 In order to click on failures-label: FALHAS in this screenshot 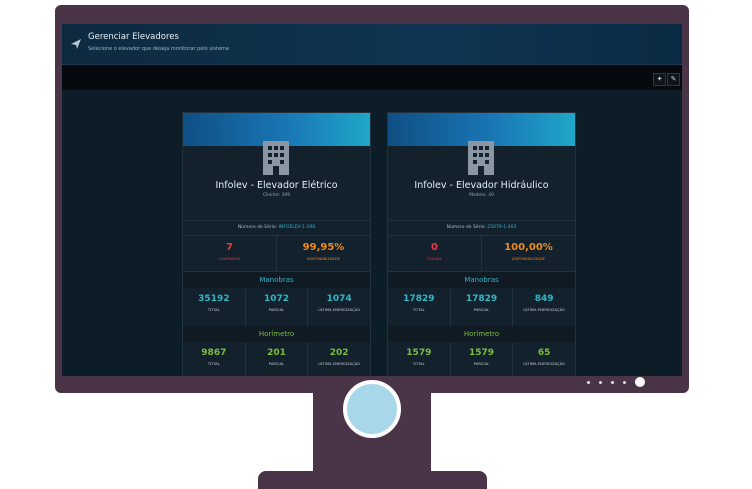, I will do `click(434, 259)`.